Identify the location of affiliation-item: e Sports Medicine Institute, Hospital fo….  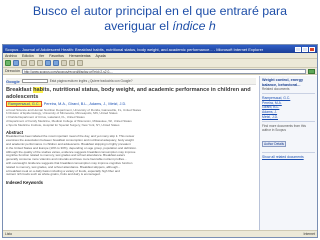
(63, 125).